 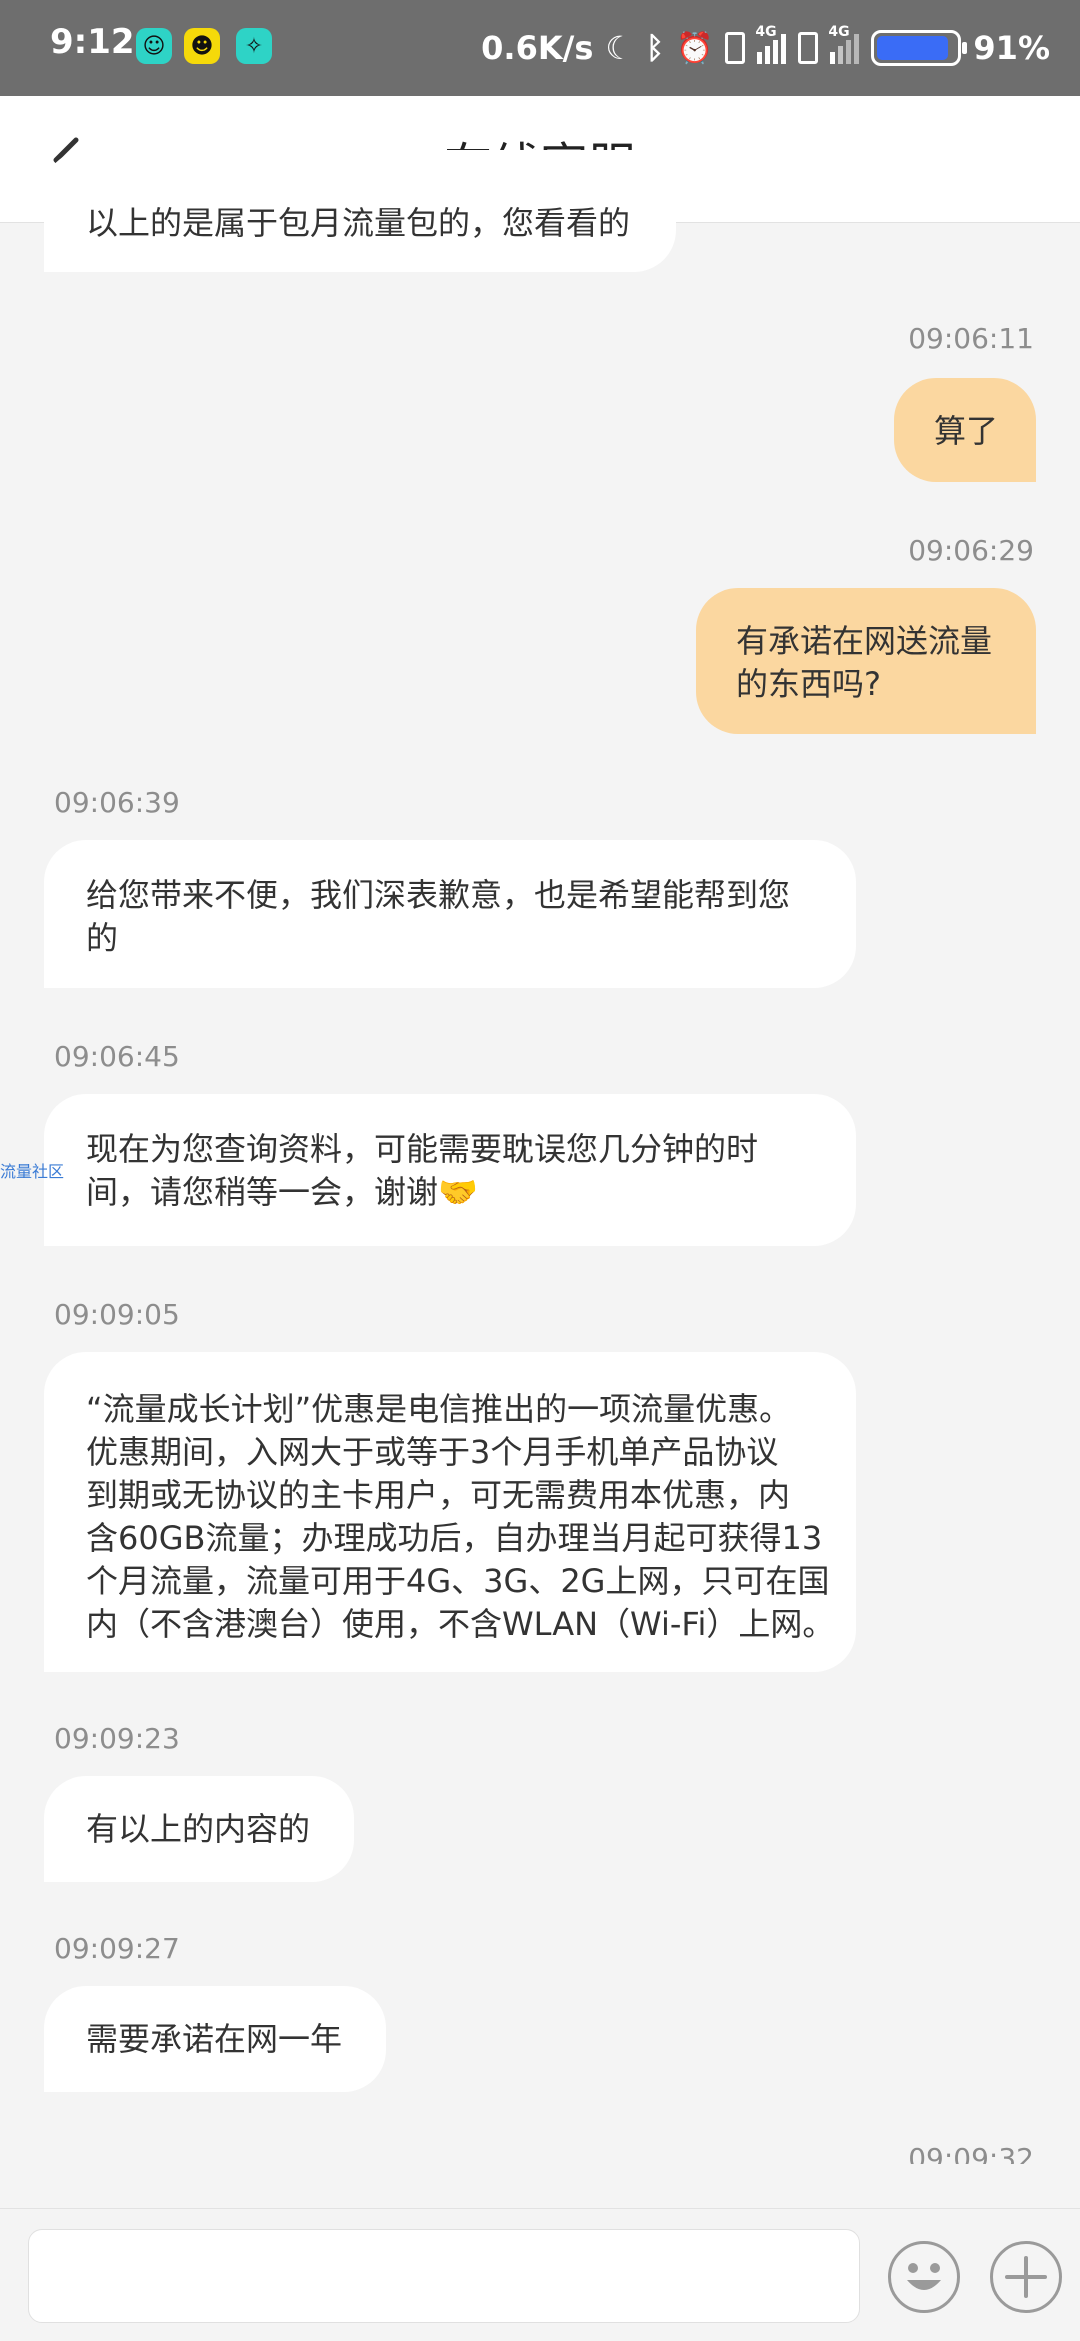 I want to click on message-text: 有承诺在网送流量, so click(x=864, y=641).